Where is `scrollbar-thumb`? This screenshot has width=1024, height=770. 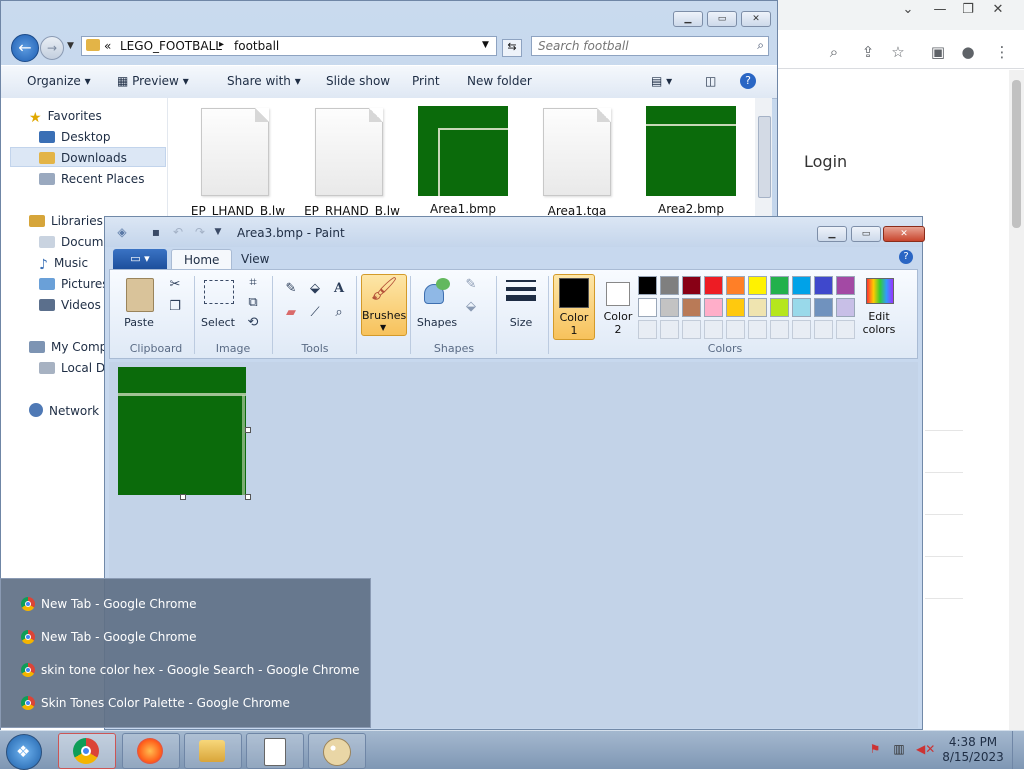
scrollbar-thumb is located at coordinates (1016, 154).